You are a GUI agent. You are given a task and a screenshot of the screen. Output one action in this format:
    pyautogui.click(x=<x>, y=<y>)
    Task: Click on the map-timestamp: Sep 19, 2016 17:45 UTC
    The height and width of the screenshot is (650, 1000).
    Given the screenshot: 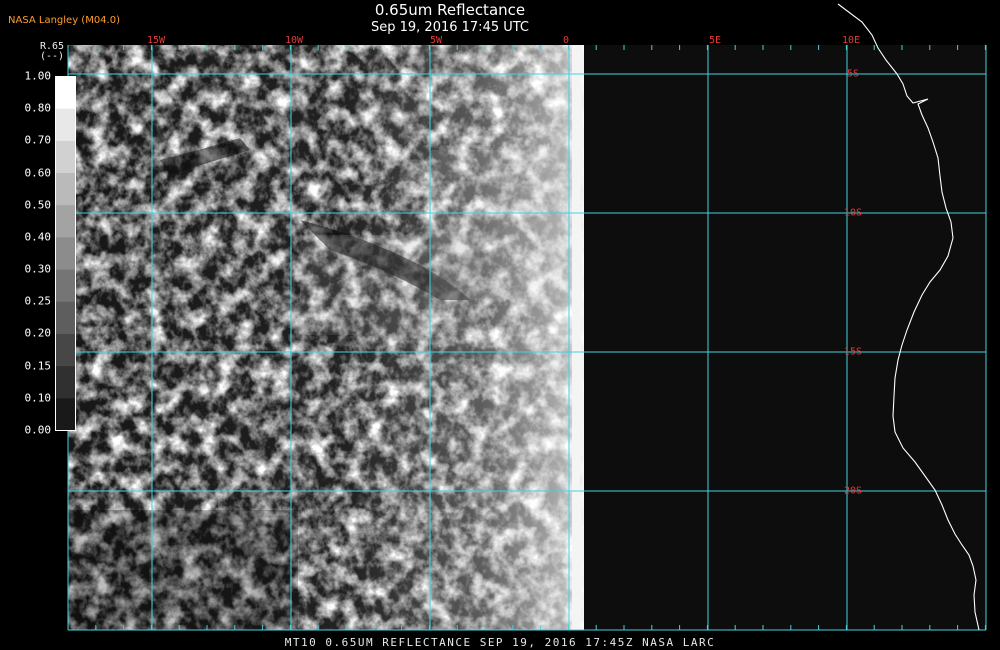 What is the action you would take?
    pyautogui.click(x=450, y=27)
    